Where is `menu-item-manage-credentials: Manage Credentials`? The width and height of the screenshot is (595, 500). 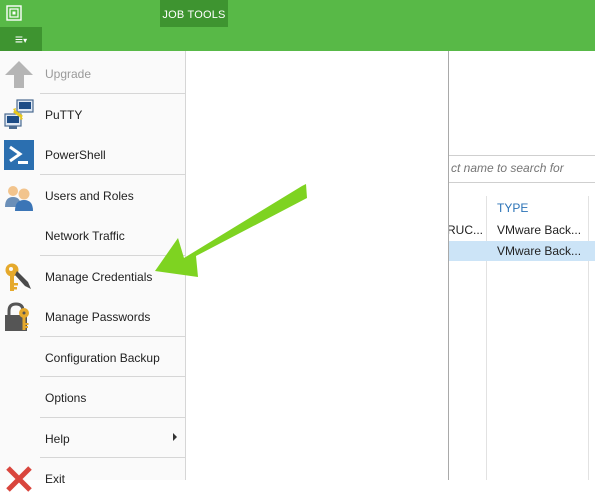 menu-item-manage-credentials: Manage Credentials is located at coordinates (92, 276).